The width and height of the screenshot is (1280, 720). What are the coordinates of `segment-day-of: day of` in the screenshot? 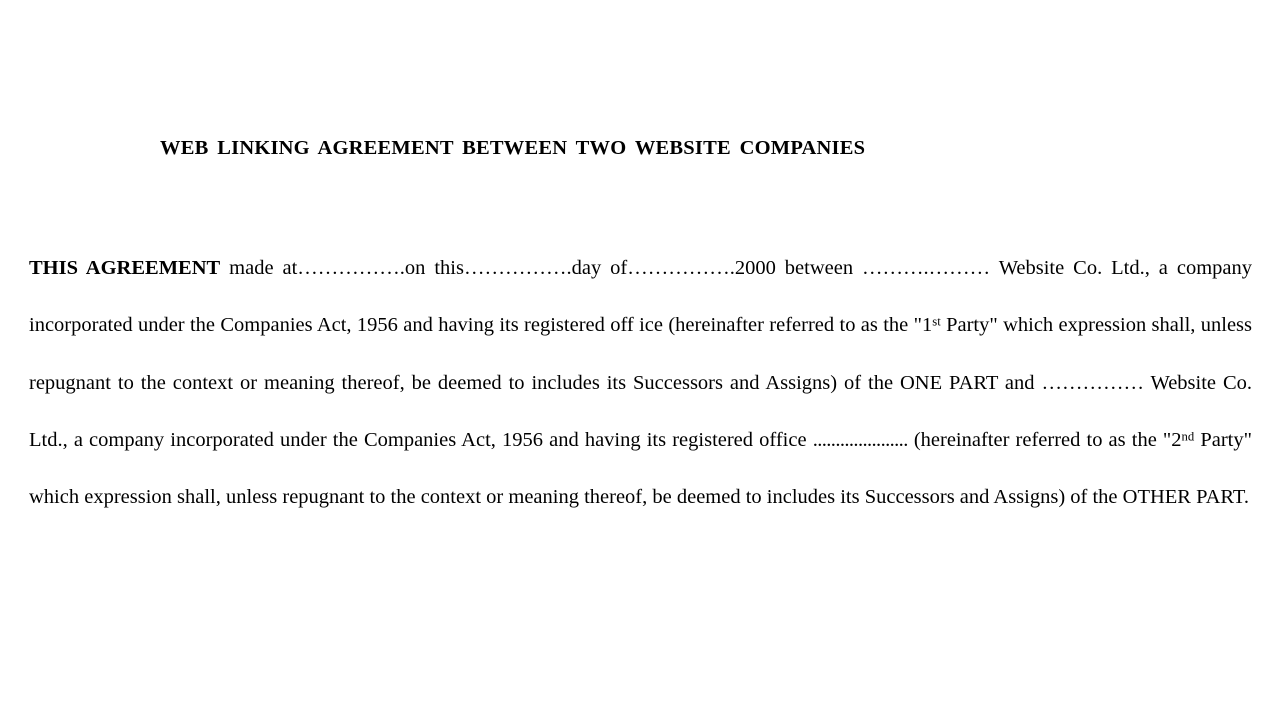 It's located at (599, 268).